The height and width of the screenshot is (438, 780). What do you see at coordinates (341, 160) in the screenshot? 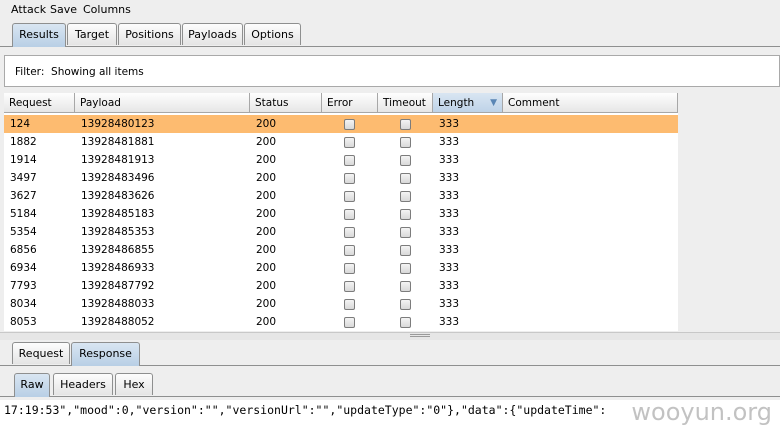
I see `table-row: 1914 13928481913 200 333` at bounding box center [341, 160].